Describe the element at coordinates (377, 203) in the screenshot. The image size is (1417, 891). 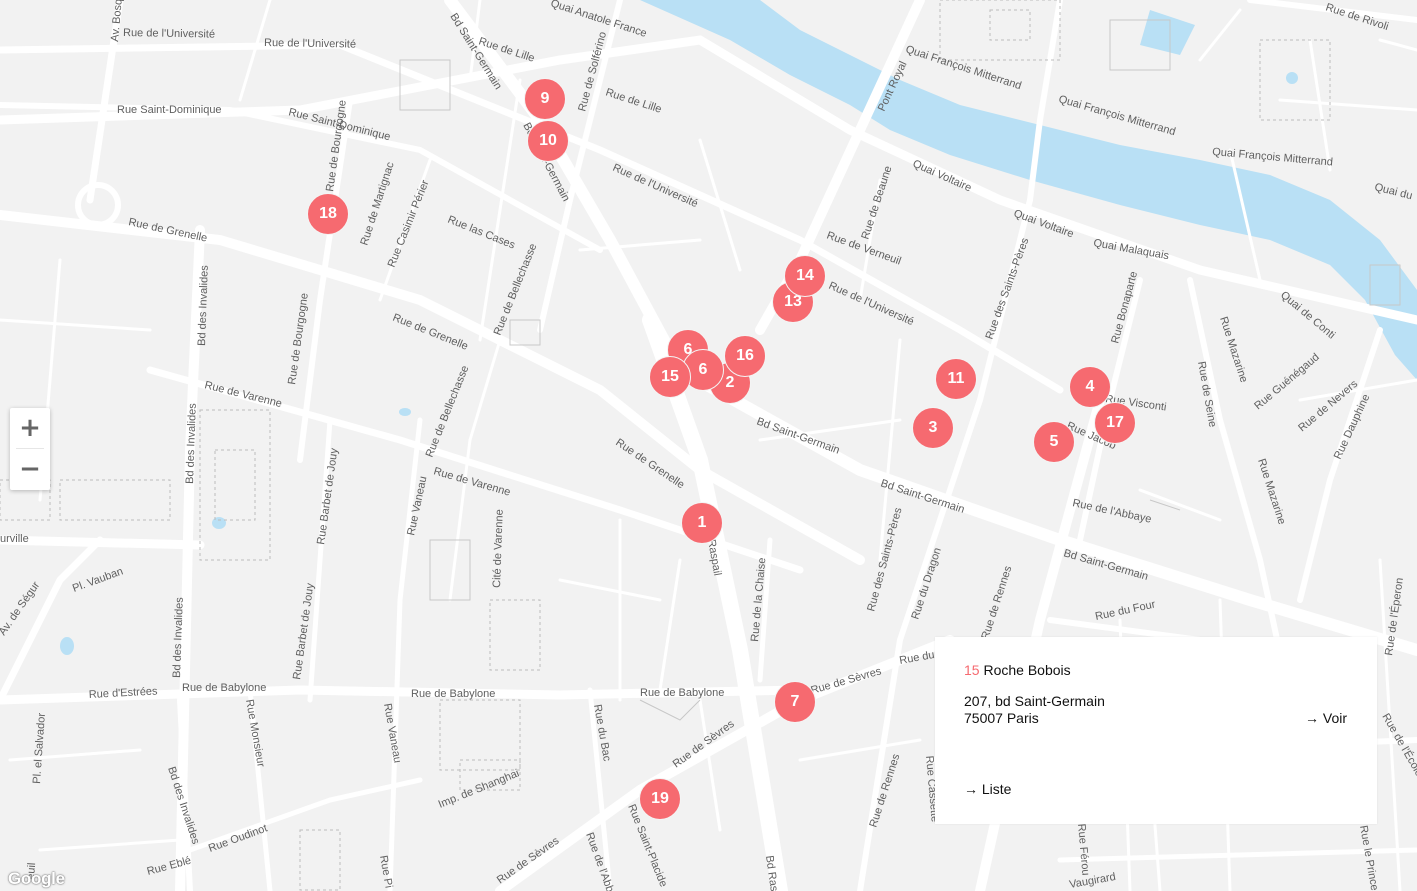
I see `street-label: Rue de Martignac` at that location.